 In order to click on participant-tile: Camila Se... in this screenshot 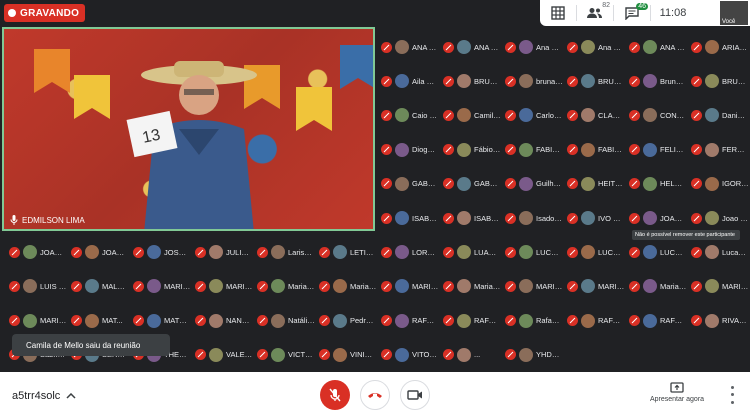, I will do `click(470, 115)`.